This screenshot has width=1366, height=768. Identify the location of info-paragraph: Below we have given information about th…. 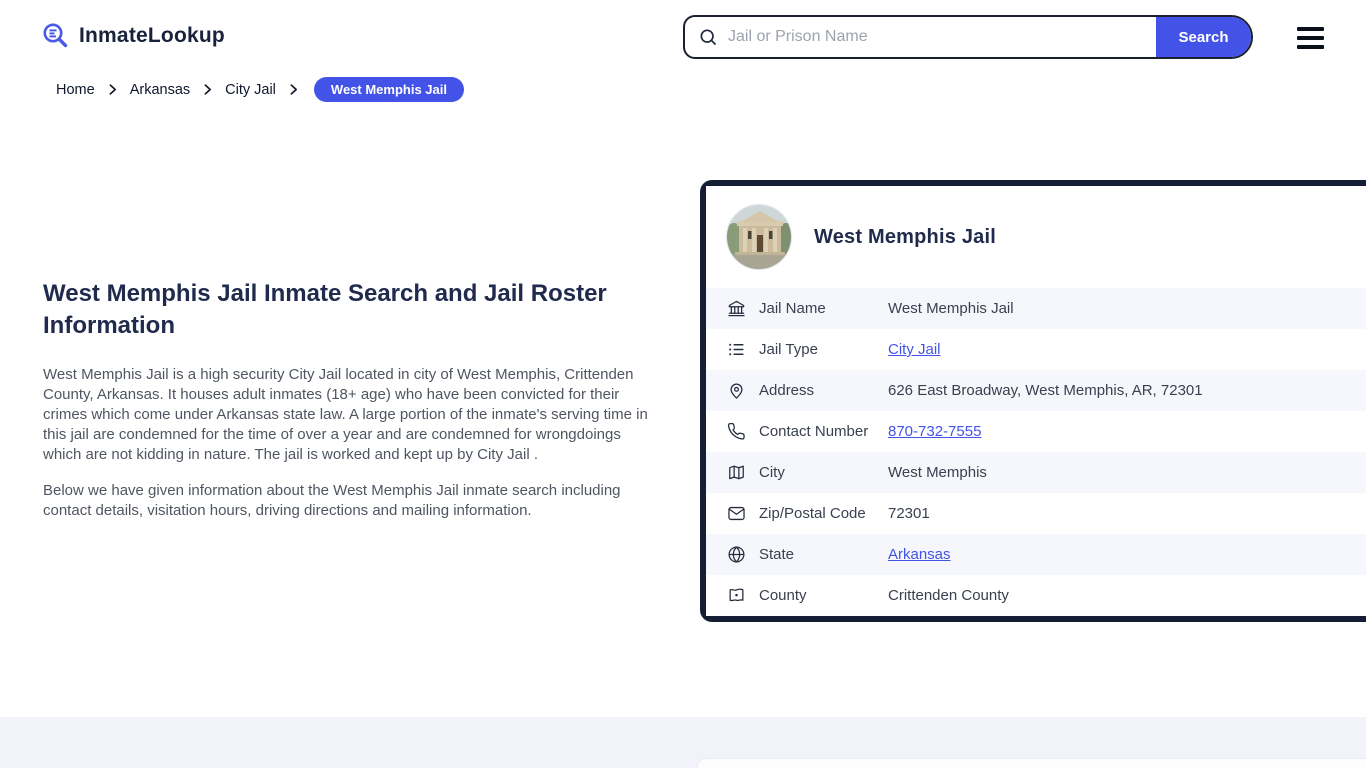
(332, 500).